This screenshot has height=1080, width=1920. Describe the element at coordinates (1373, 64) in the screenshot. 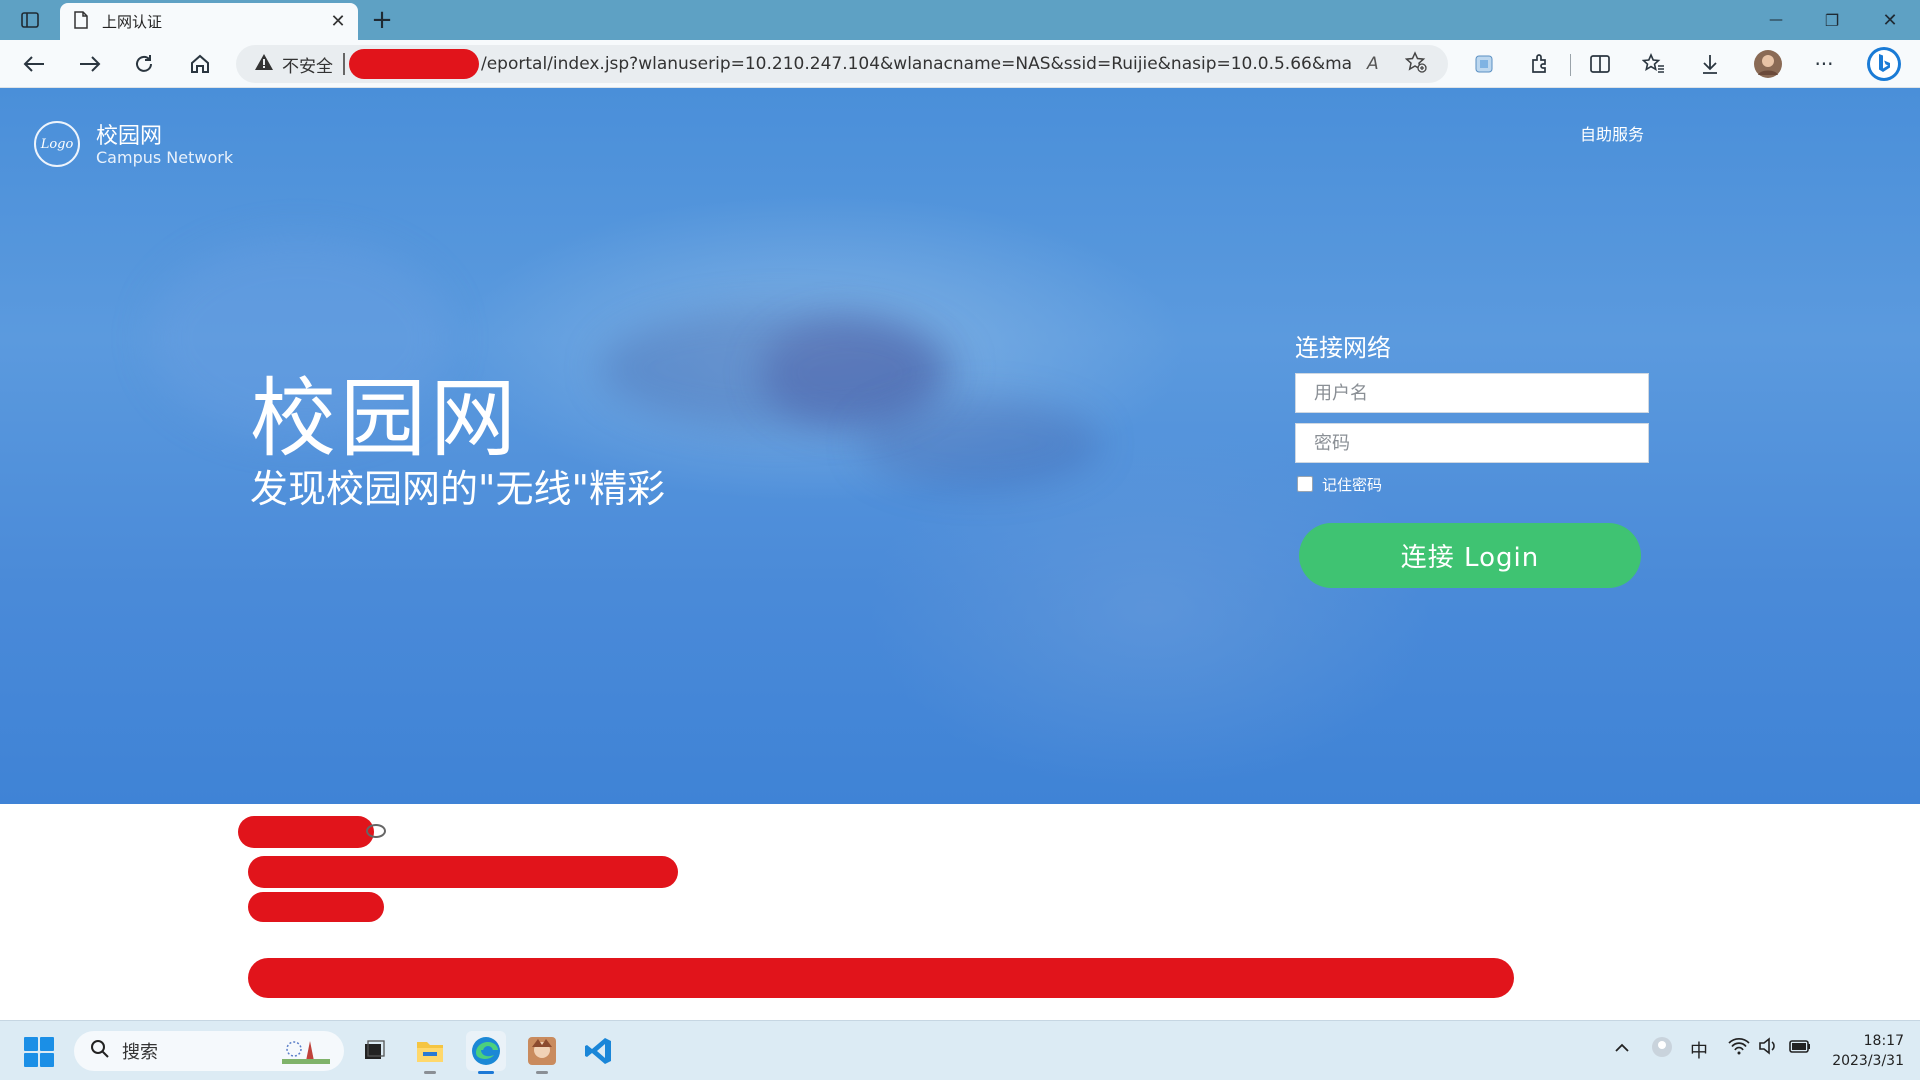

I see `read-aloud-icon: A` at that location.